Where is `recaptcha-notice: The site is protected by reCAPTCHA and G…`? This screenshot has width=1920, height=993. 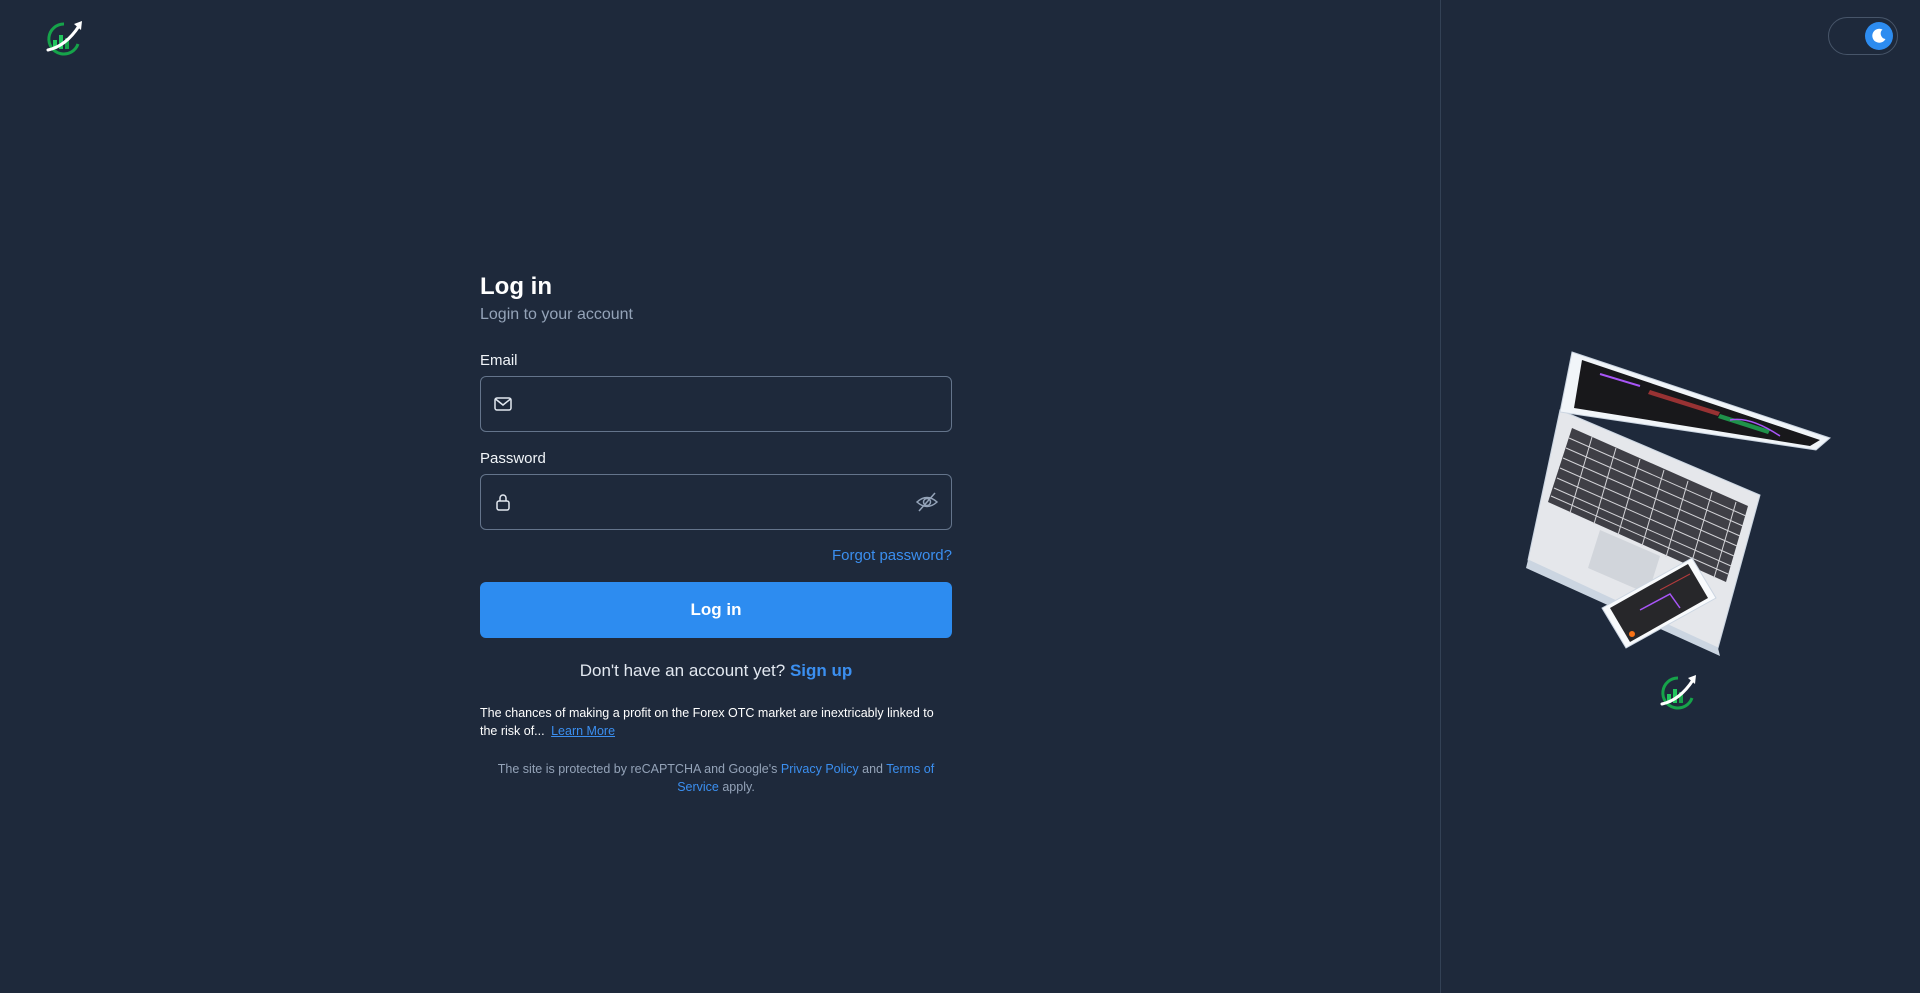 recaptcha-notice: The site is protected by reCAPTCHA and G… is located at coordinates (716, 778).